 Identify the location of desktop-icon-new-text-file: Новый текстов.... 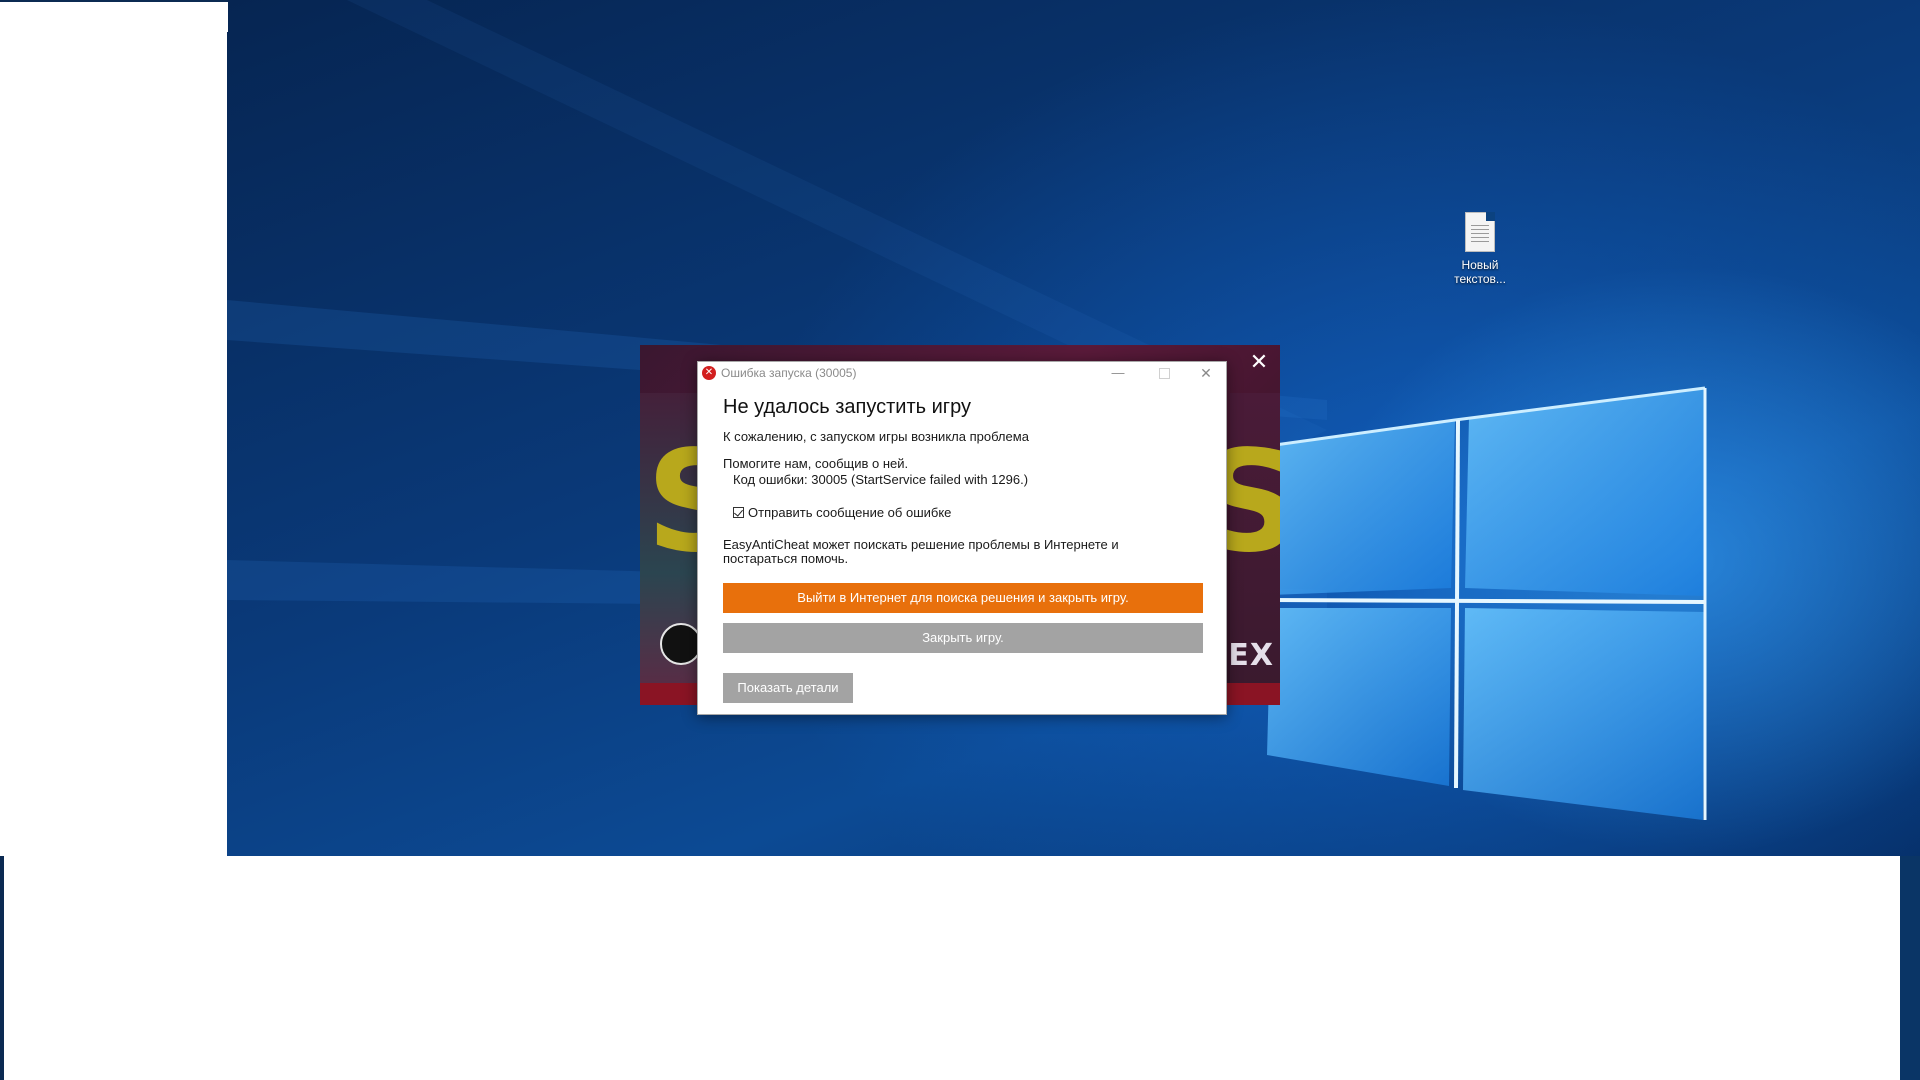
(1480, 247).